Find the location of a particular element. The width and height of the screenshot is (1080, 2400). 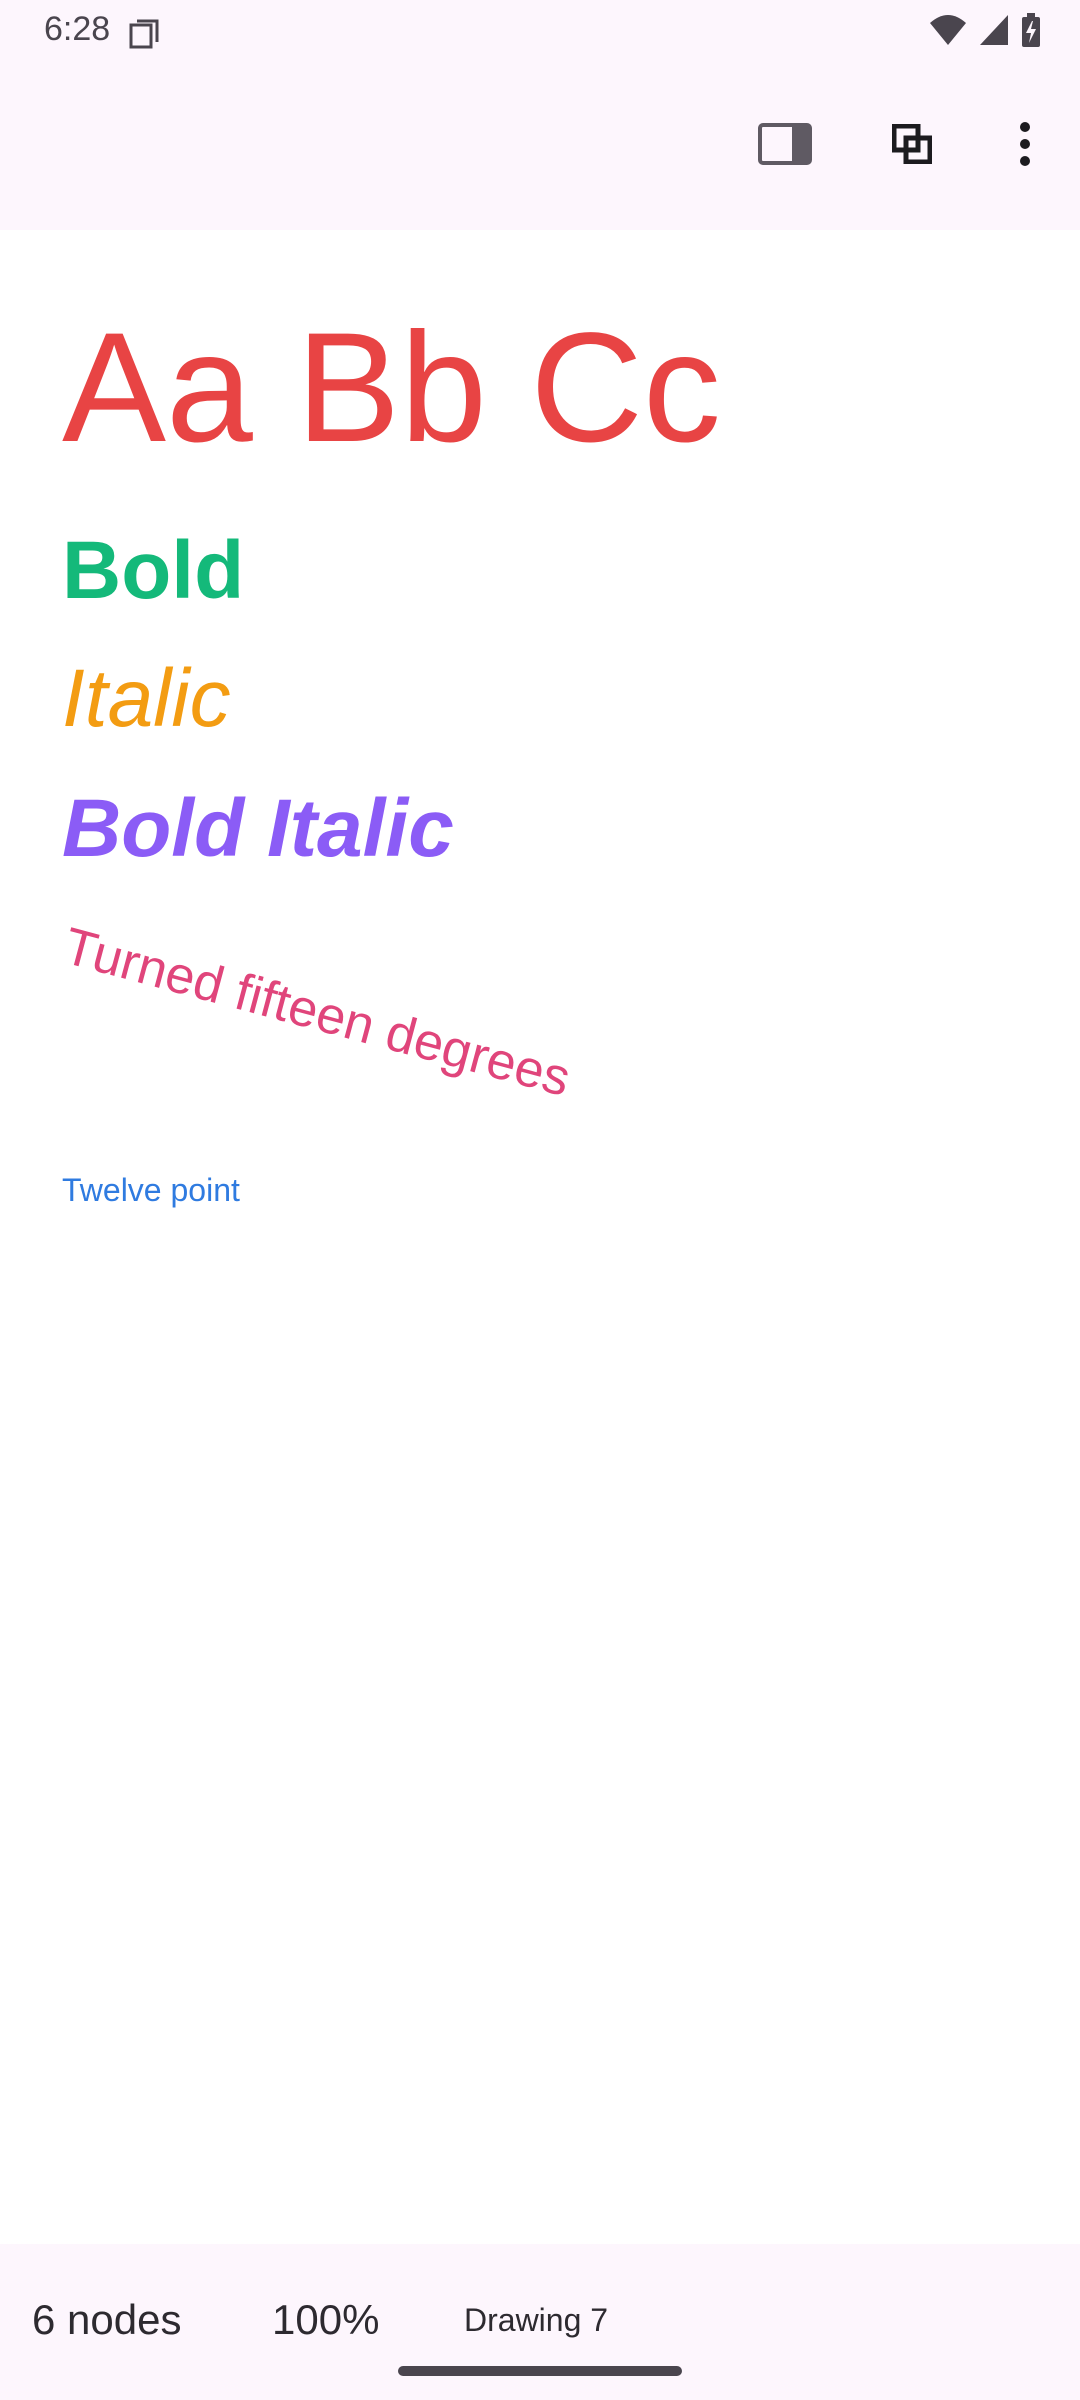

text-node-aa-bb-cc: Aa Bb Cc is located at coordinates (391, 388).